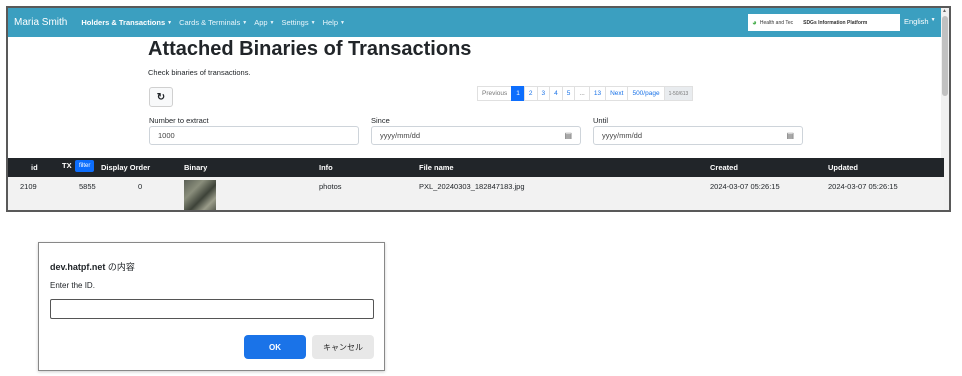 The width and height of the screenshot is (962, 376). I want to click on cell-updated: 2024-03-07 05:26:15, so click(863, 186).